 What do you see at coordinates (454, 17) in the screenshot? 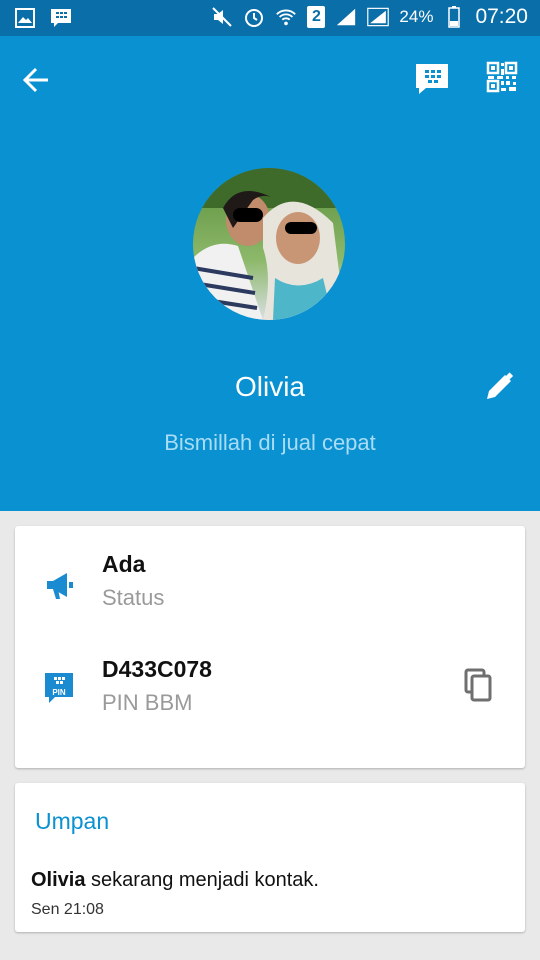
I see `battery-icon` at bounding box center [454, 17].